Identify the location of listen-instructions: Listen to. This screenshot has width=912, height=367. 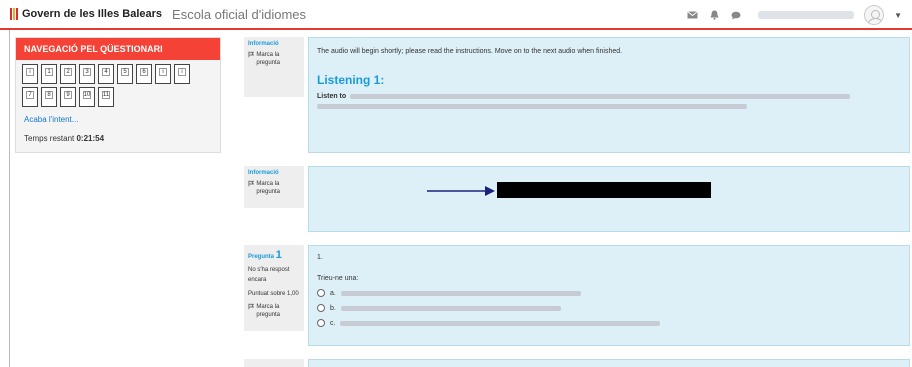
(609, 96).